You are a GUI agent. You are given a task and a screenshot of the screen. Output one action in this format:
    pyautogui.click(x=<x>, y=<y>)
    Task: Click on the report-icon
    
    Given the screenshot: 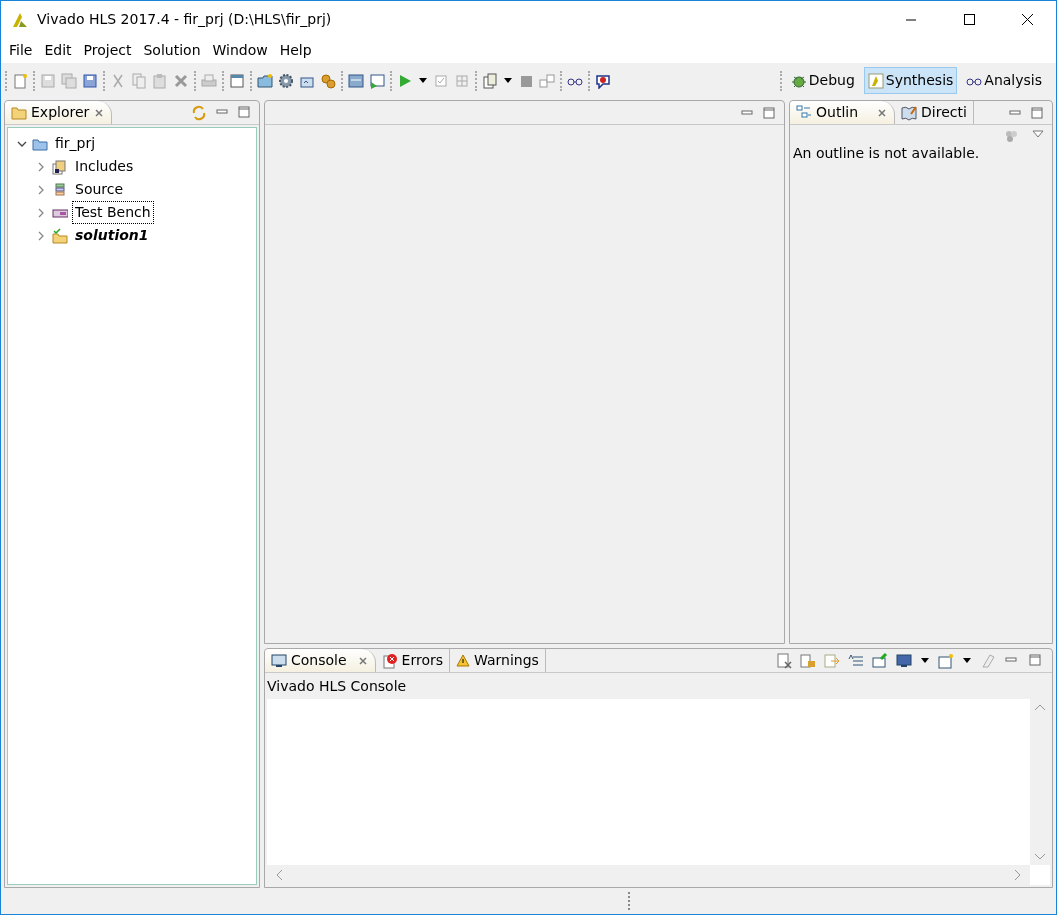 What is the action you would take?
    pyautogui.click(x=356, y=80)
    